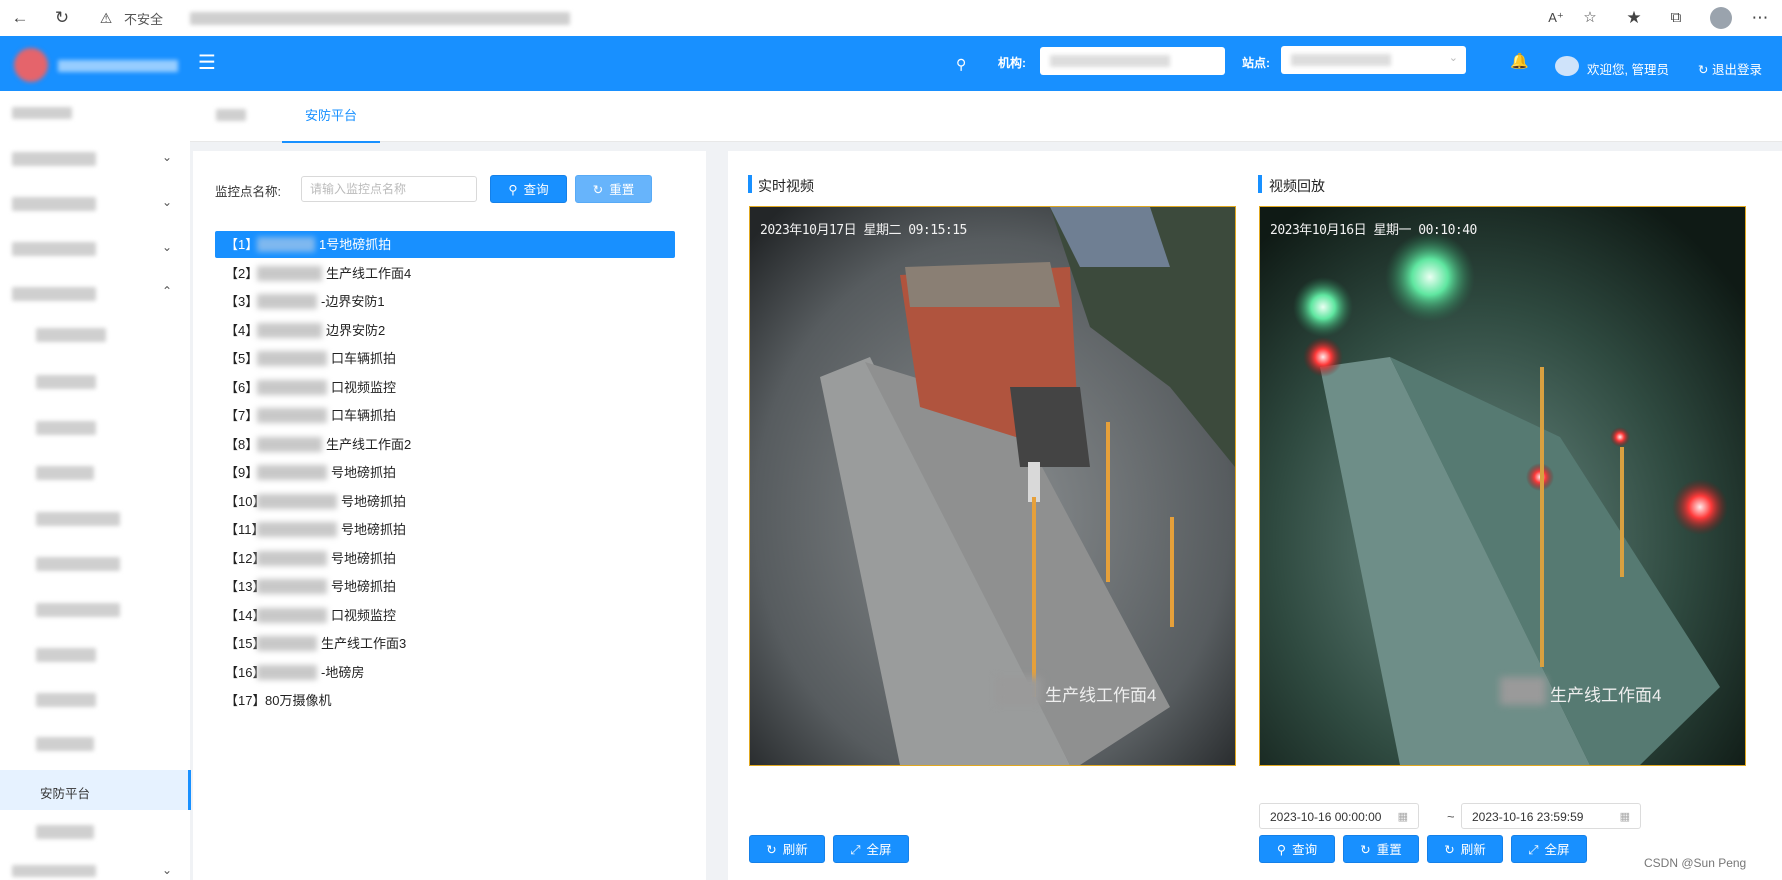  I want to click on logout-button: ↻ 退出登录, so click(1730, 68).